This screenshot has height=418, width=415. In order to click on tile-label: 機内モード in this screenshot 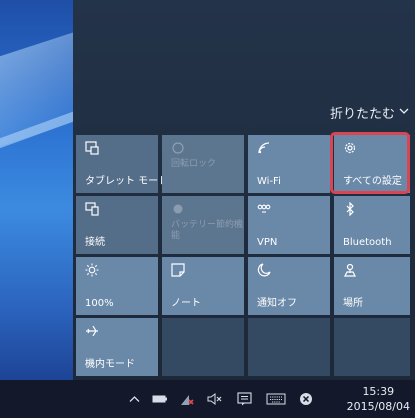, I will do `click(110, 364)`.